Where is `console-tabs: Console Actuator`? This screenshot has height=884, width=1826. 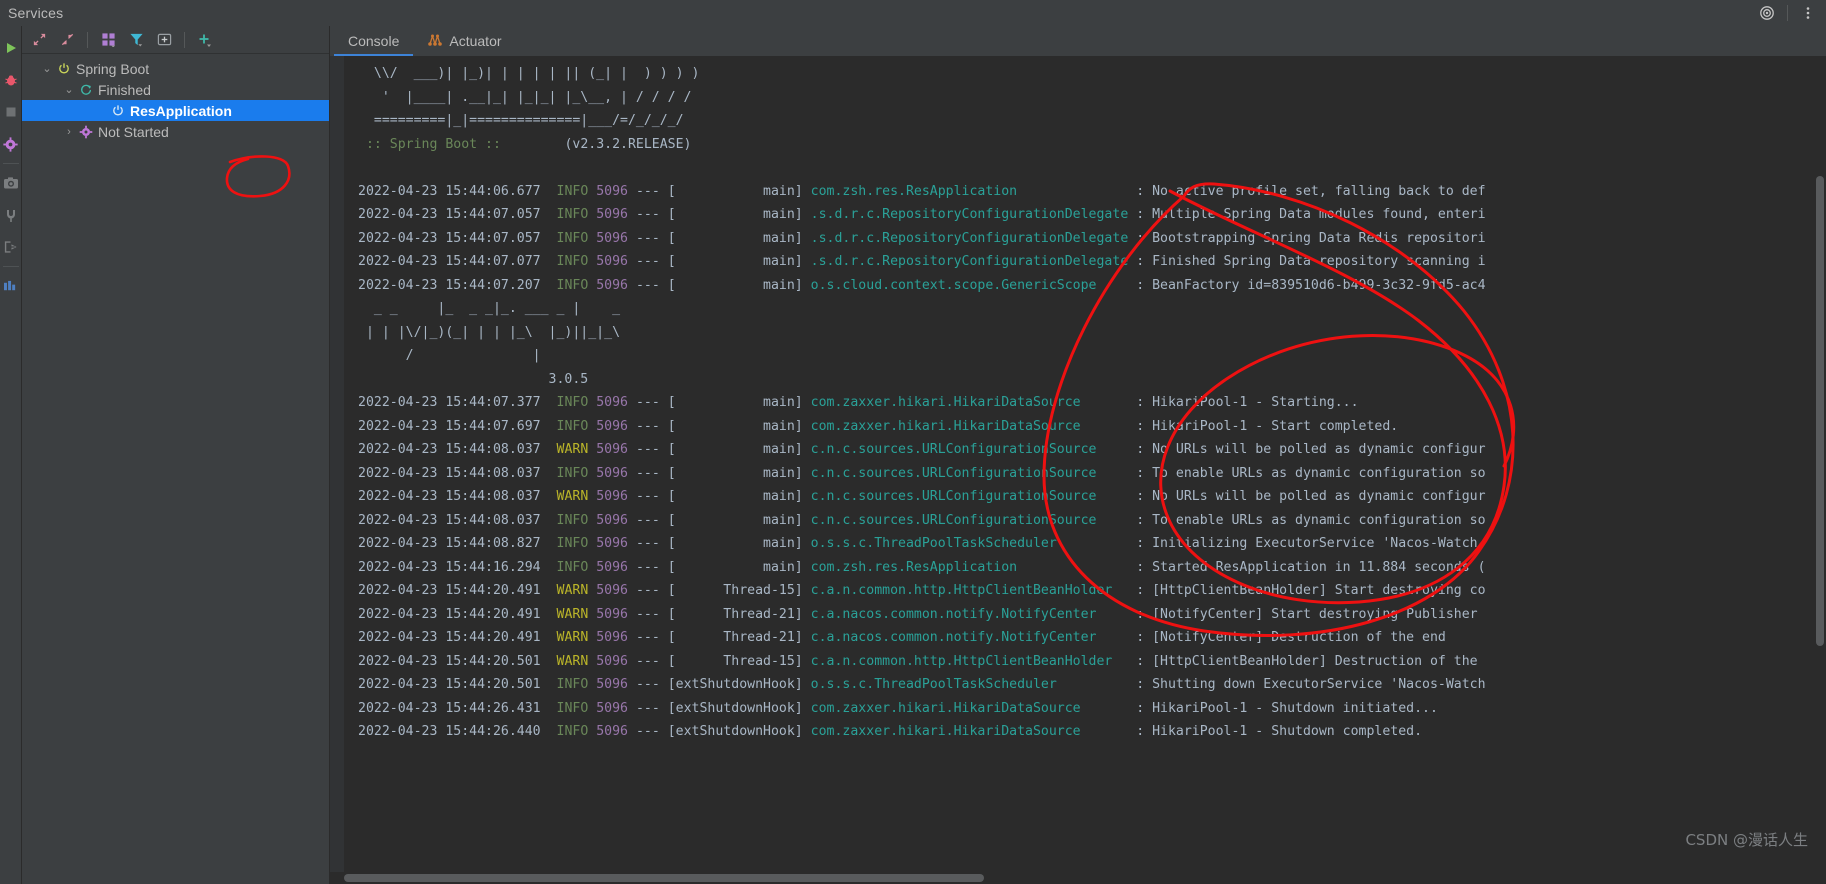 console-tabs: Console Actuator is located at coordinates (1078, 41).